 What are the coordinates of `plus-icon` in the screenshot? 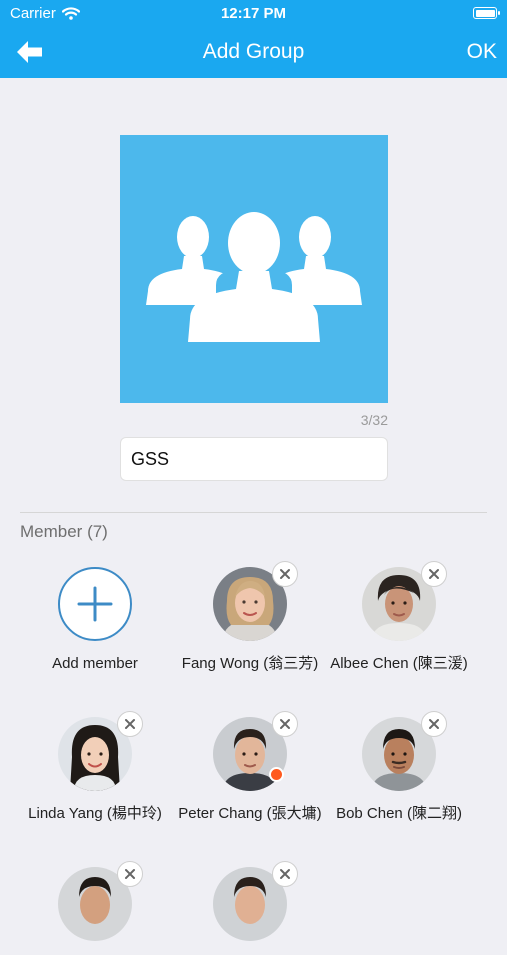 It's located at (95, 604).